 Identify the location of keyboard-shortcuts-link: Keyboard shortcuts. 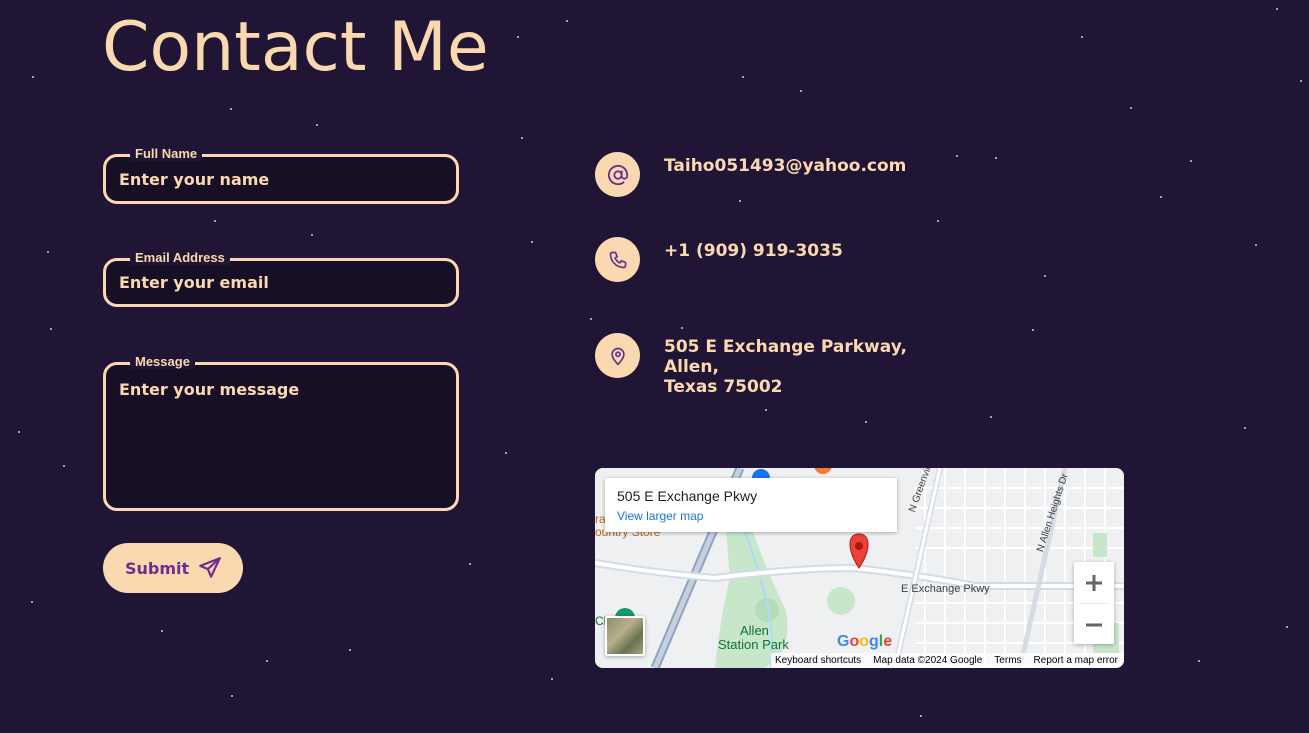
(818, 660).